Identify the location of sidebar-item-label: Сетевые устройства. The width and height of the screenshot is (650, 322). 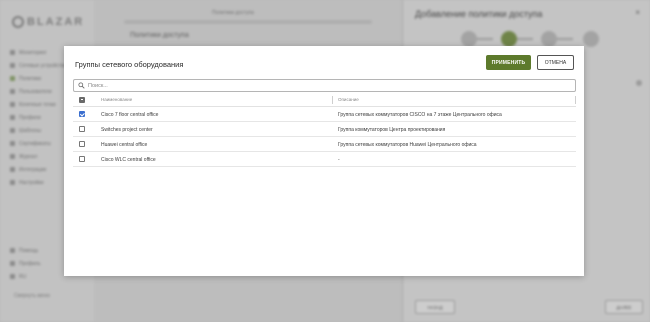
(43, 65).